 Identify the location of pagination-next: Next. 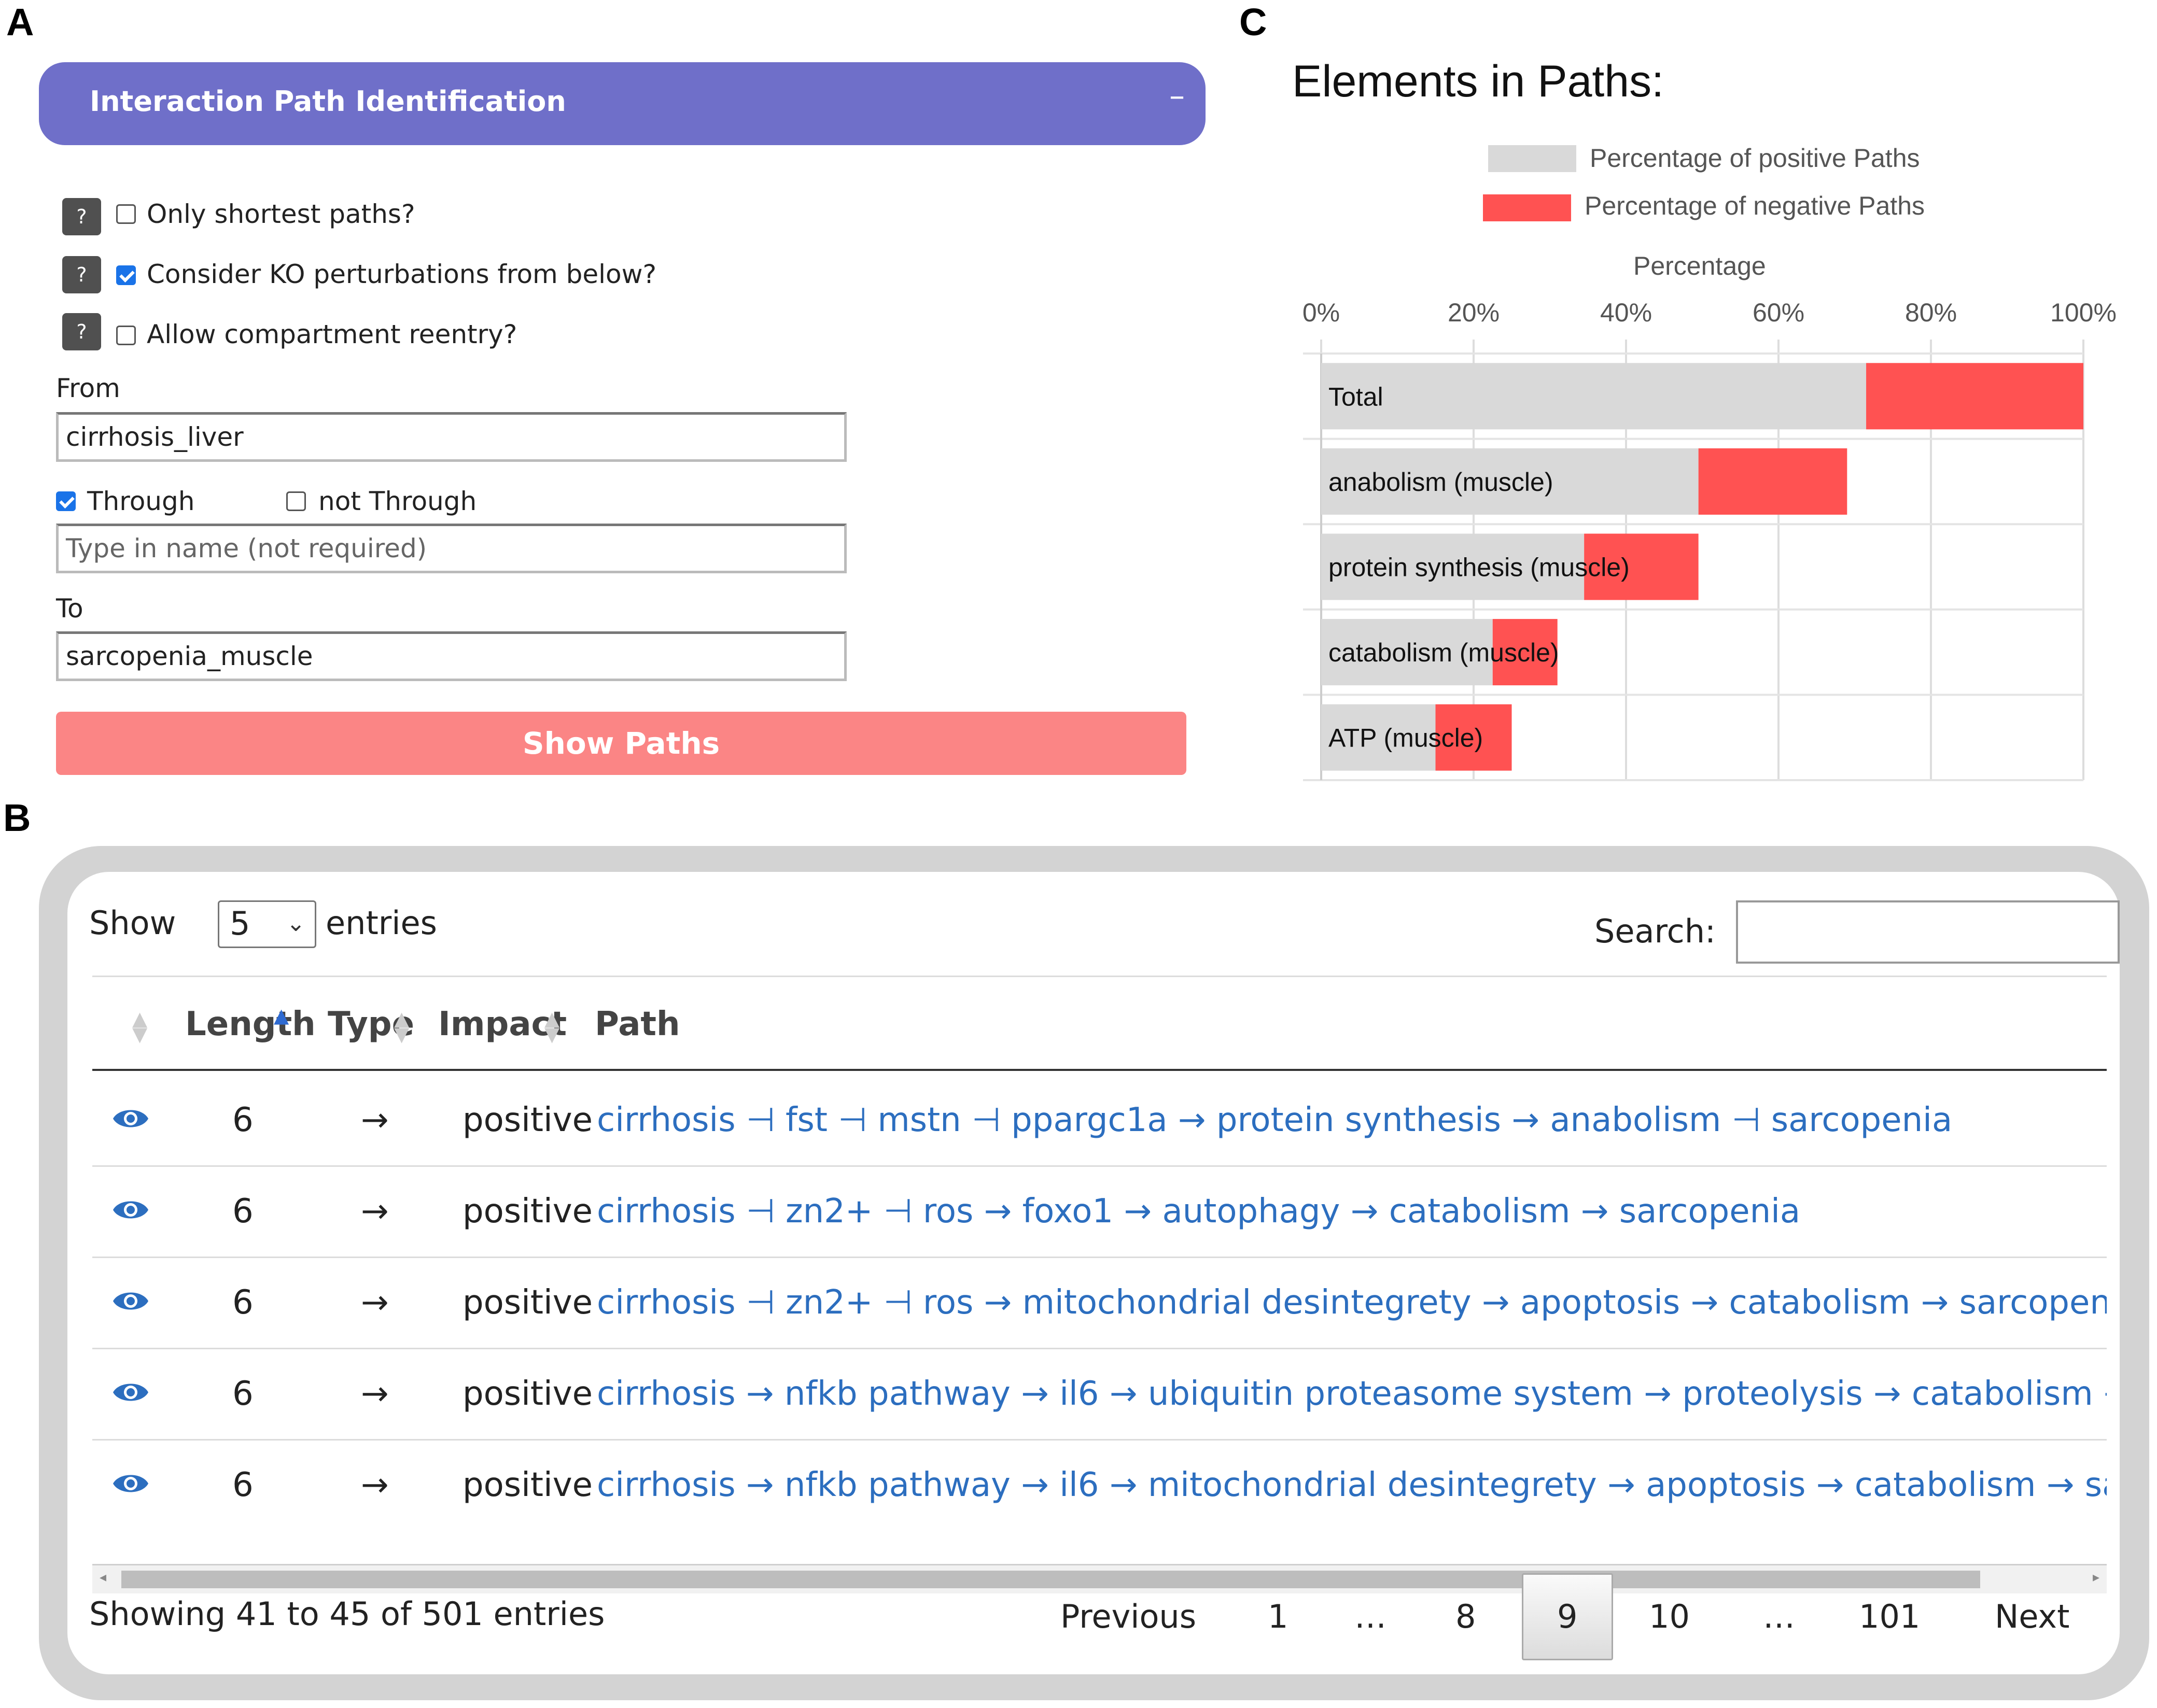
(2032, 1617).